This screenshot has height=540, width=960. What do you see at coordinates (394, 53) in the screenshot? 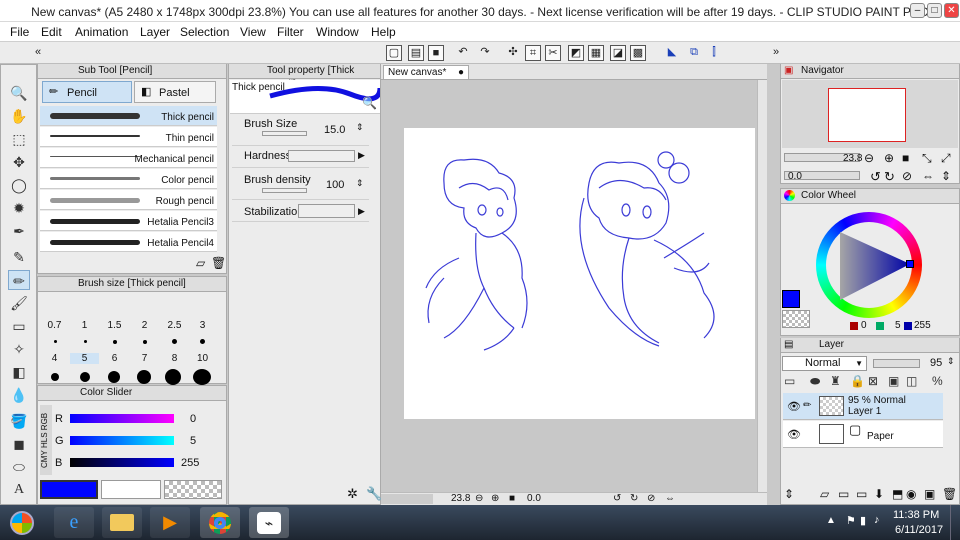
I see `new-file-icon: ▢` at bounding box center [394, 53].